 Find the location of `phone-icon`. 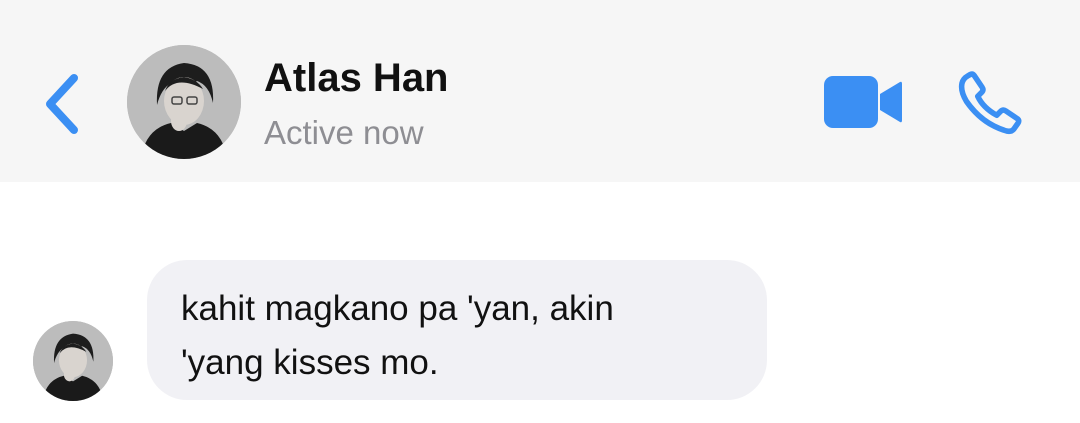

phone-icon is located at coordinates (990, 103).